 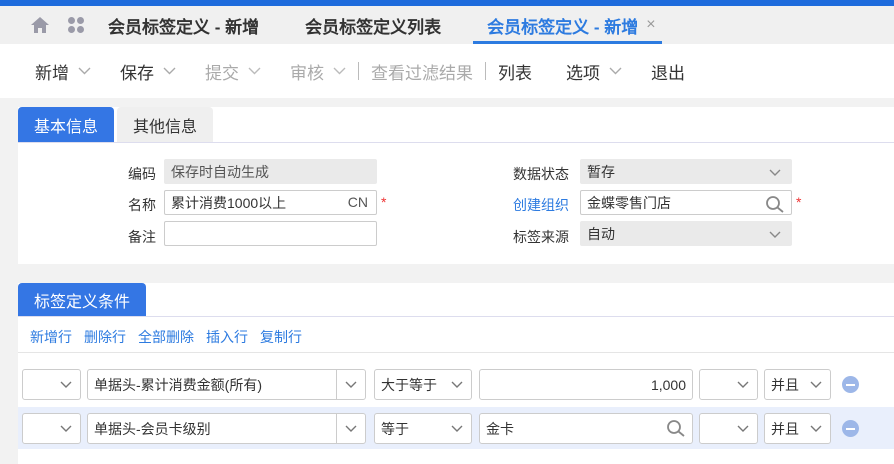 I want to click on tab-member-tag-list: 会员标签定义列表, so click(x=373, y=25).